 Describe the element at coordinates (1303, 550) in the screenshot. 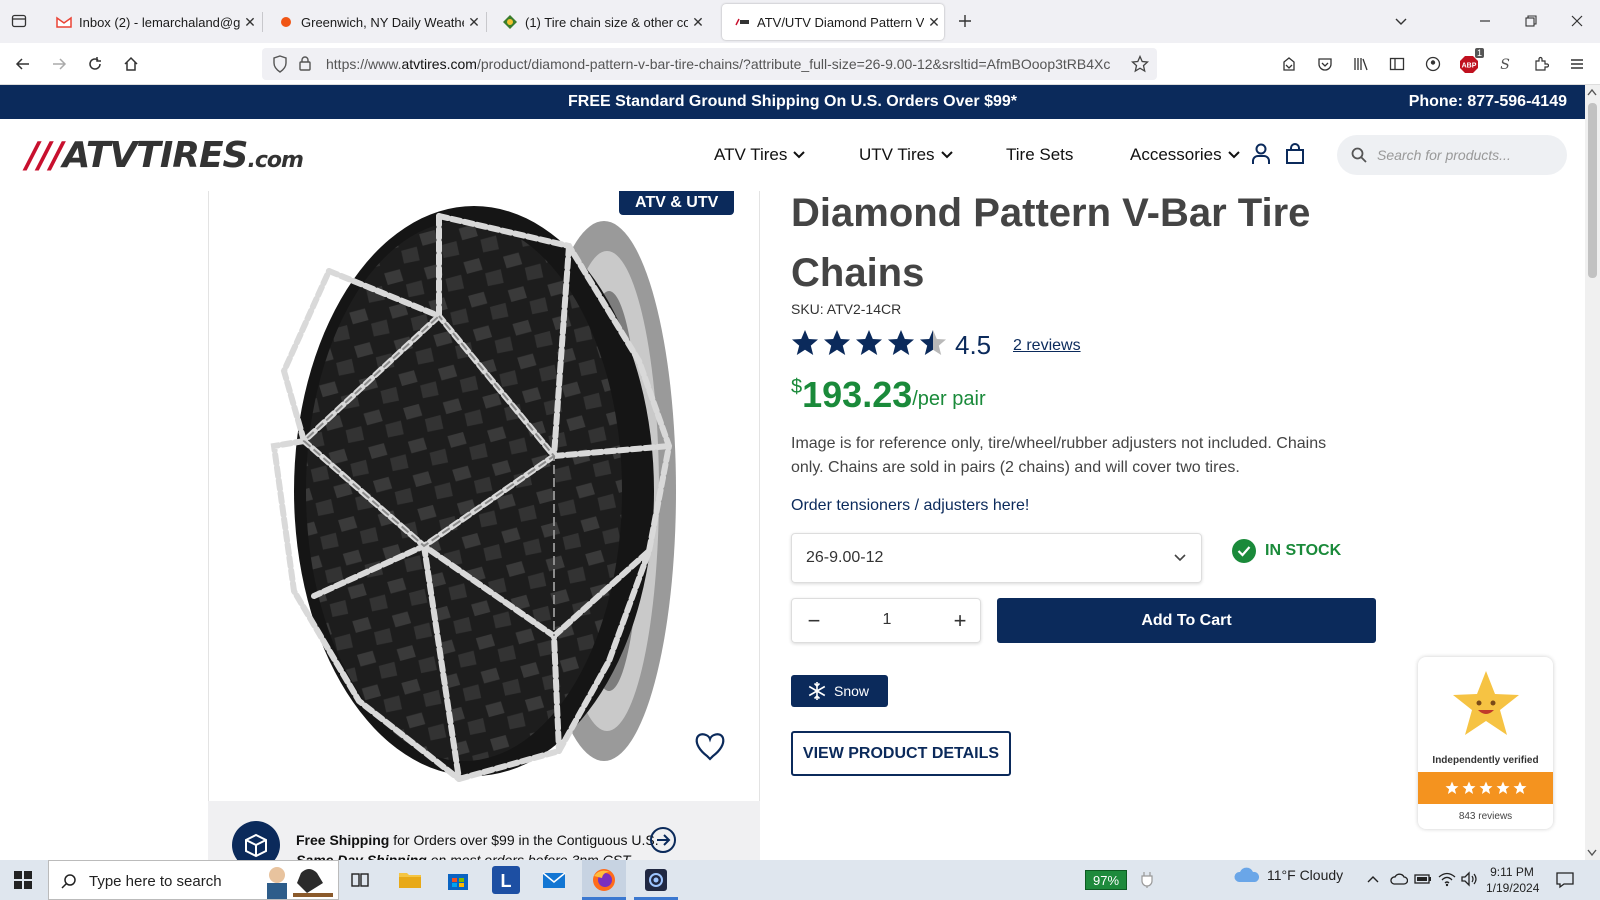

I see `stock-label: IN STOCK` at that location.